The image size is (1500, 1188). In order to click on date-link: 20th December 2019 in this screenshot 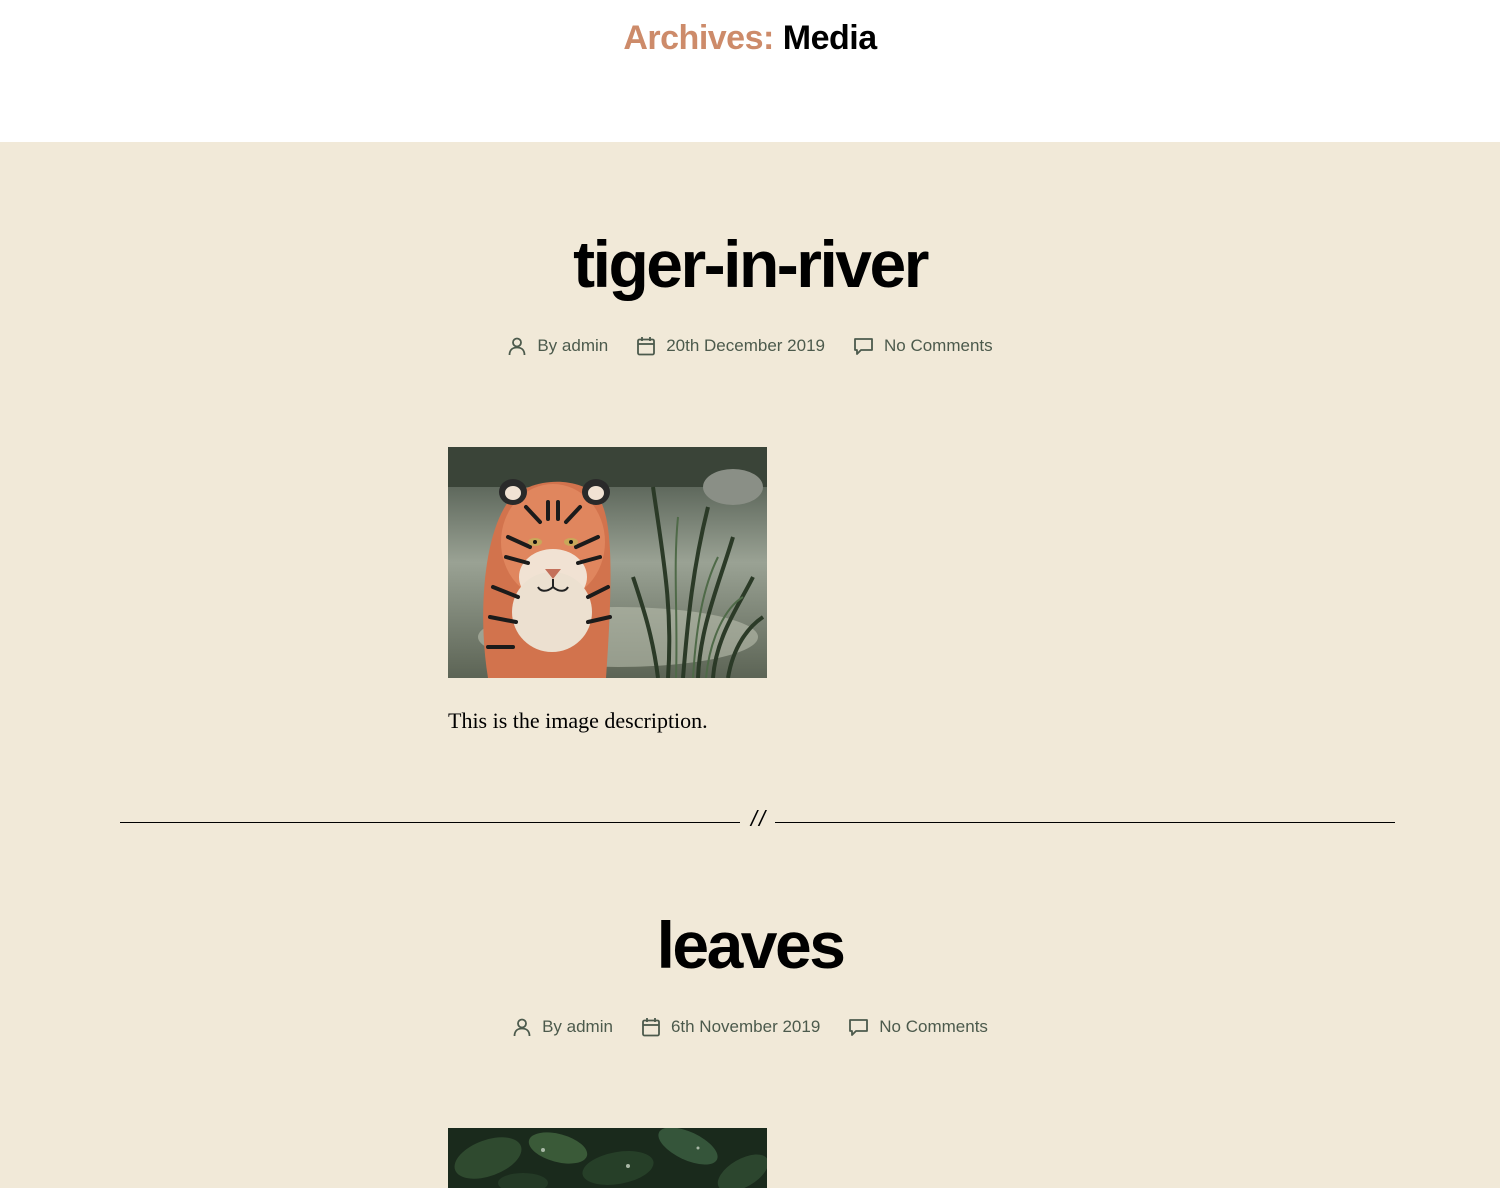, I will do `click(745, 346)`.